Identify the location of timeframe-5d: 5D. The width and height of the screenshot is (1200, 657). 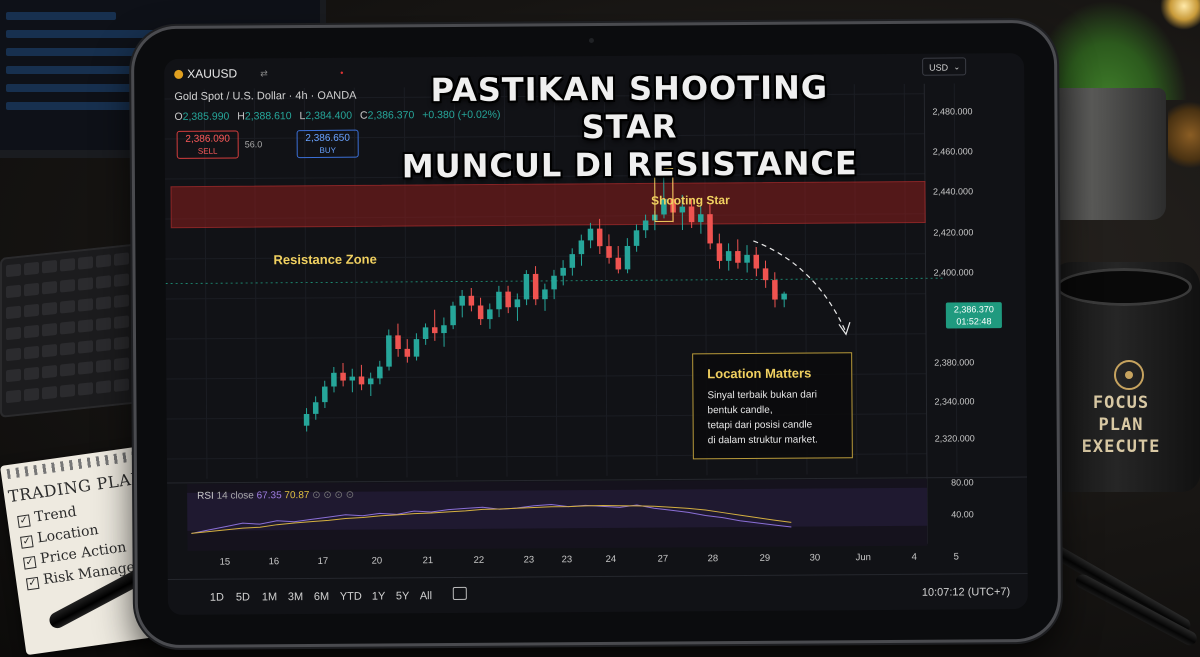
(243, 597).